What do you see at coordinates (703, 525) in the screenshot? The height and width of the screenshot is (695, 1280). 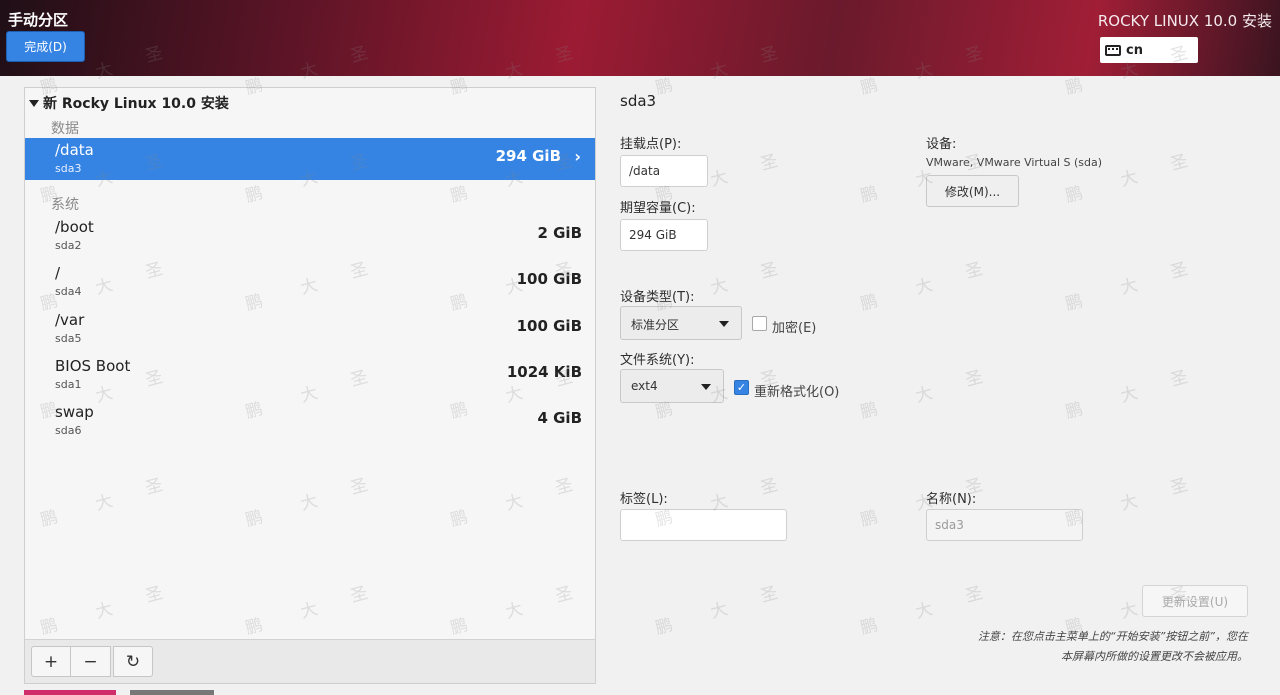 I see `tag-field` at bounding box center [703, 525].